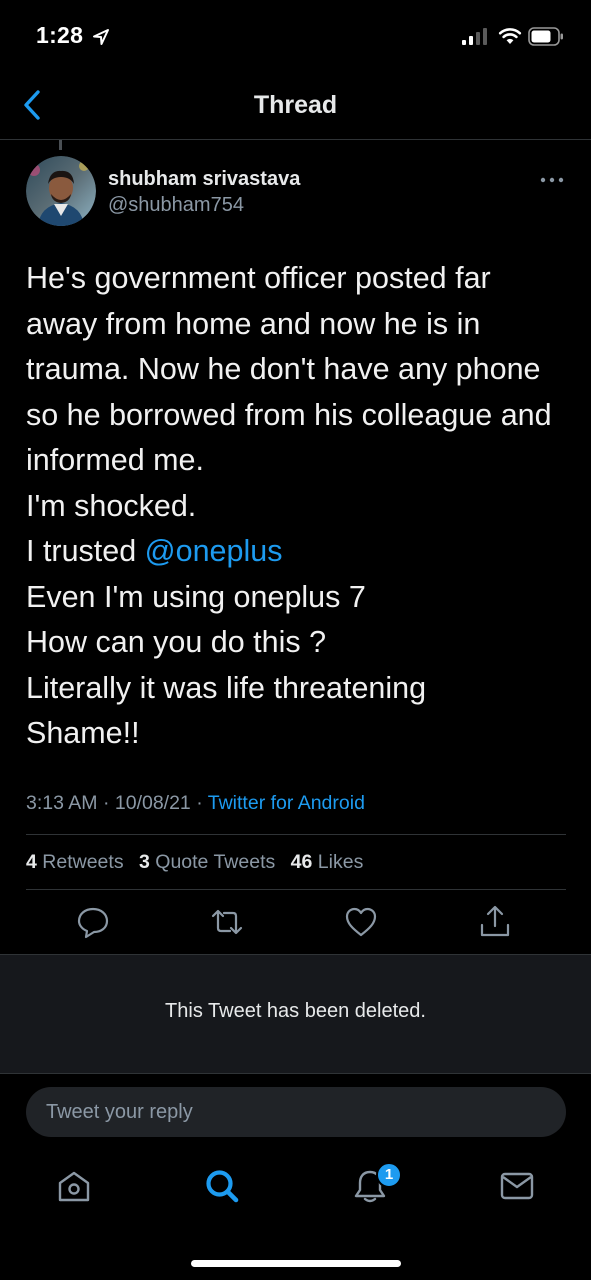  Describe the element at coordinates (301, 862) in the screenshot. I see `likes-count: 46` at that location.